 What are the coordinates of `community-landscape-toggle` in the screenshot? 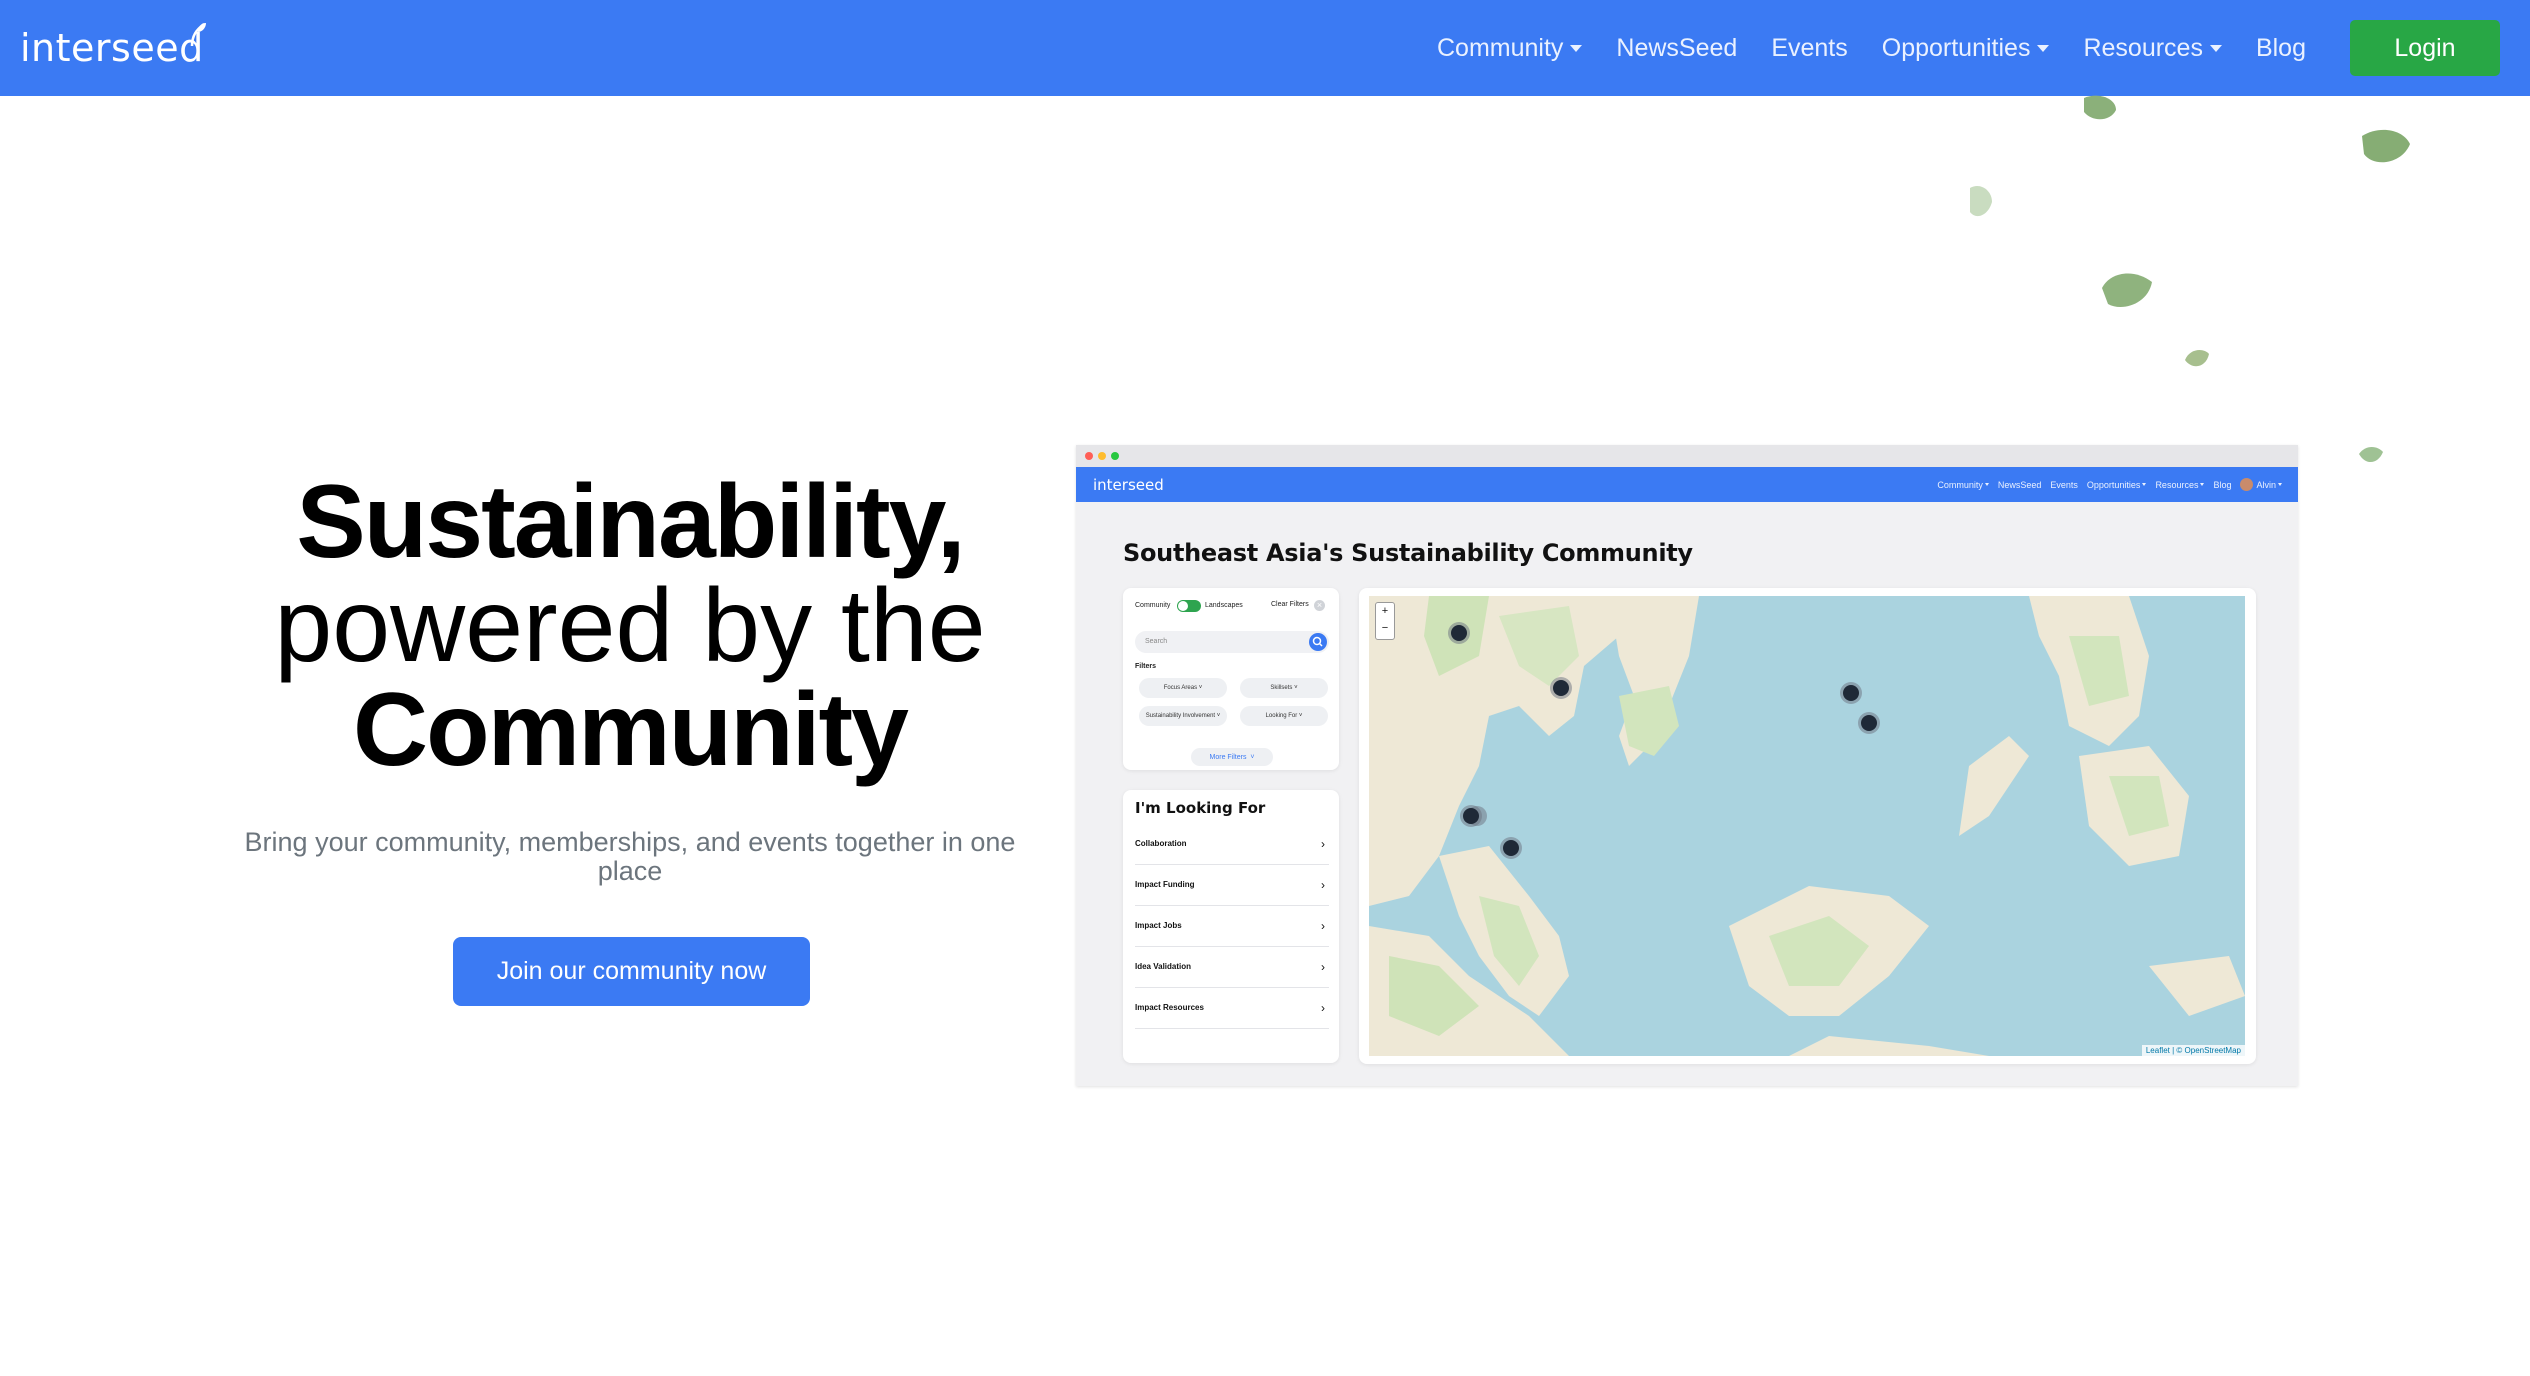 It's located at (1189, 606).